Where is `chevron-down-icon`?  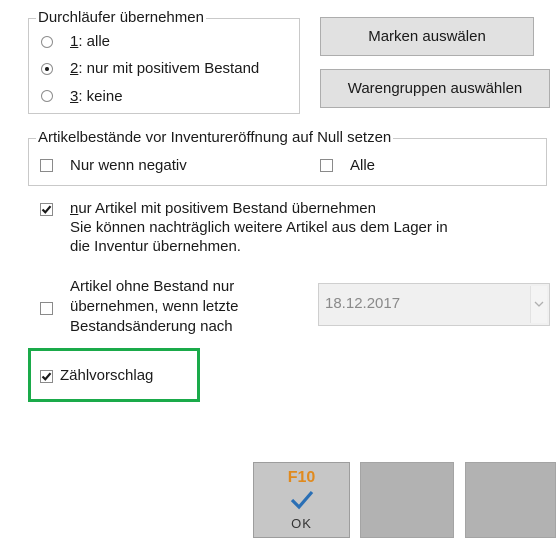
chevron-down-icon is located at coordinates (539, 304).